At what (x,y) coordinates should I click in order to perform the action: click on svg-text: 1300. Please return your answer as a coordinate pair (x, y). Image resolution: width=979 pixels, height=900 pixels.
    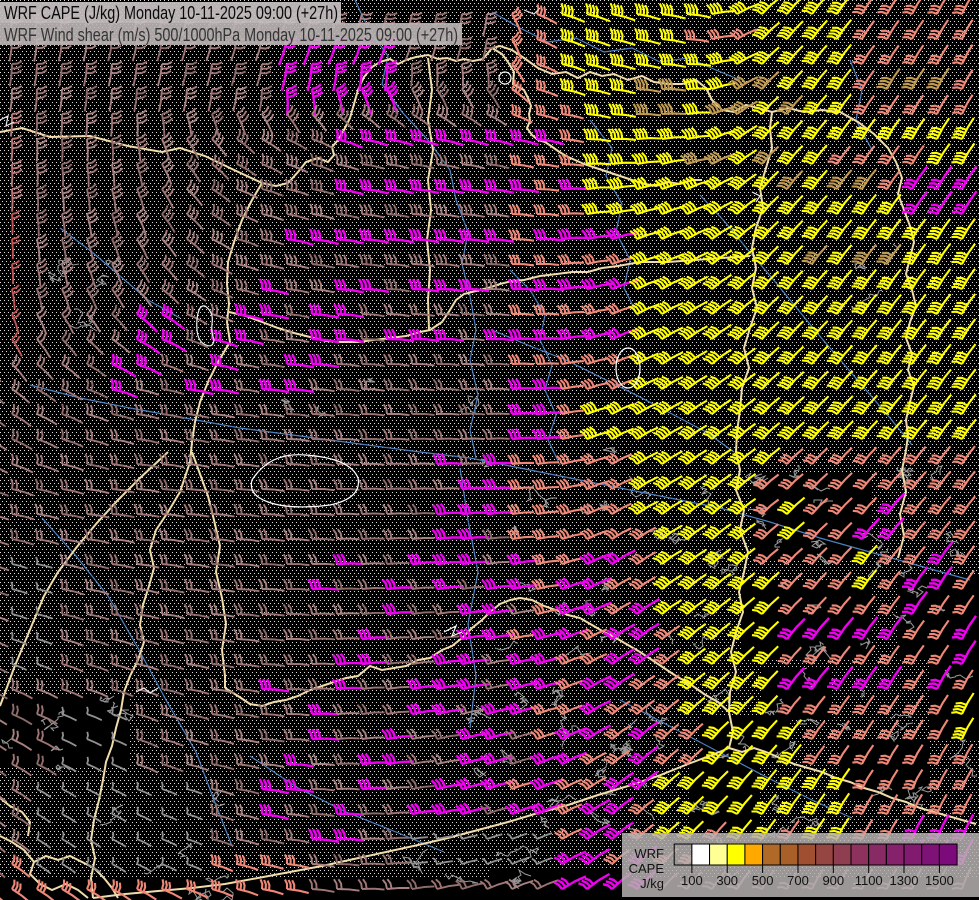
    Looking at the image, I should click on (904, 880).